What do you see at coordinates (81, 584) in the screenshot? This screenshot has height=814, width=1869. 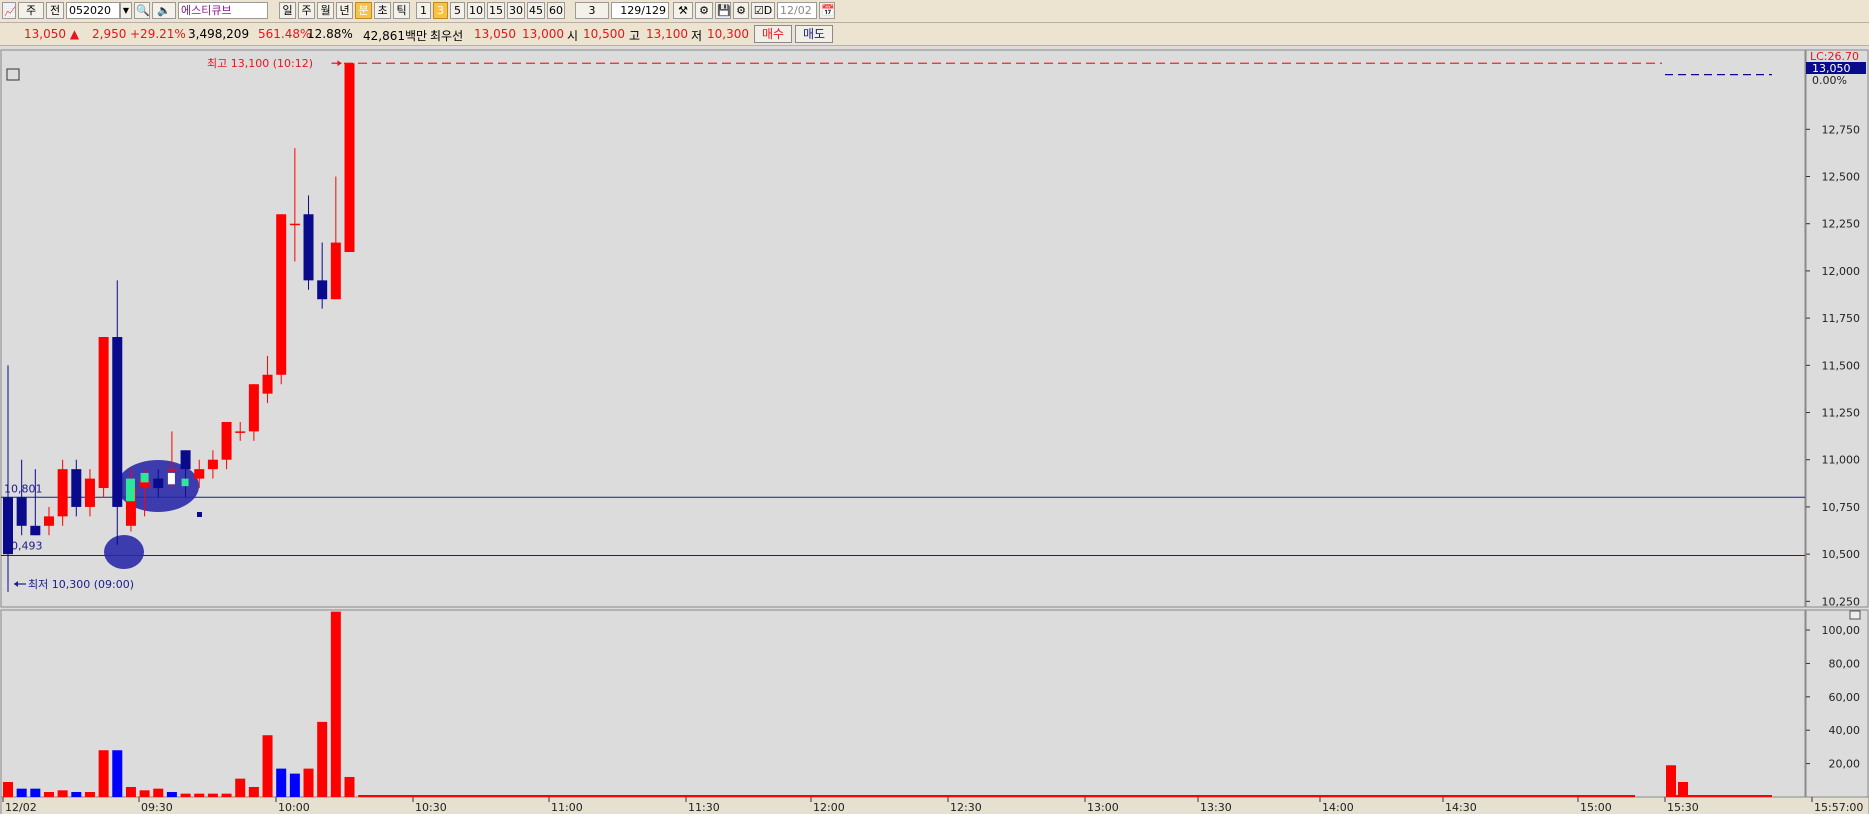 I see `low-annotation: 최저 10,300 (09:00)` at bounding box center [81, 584].